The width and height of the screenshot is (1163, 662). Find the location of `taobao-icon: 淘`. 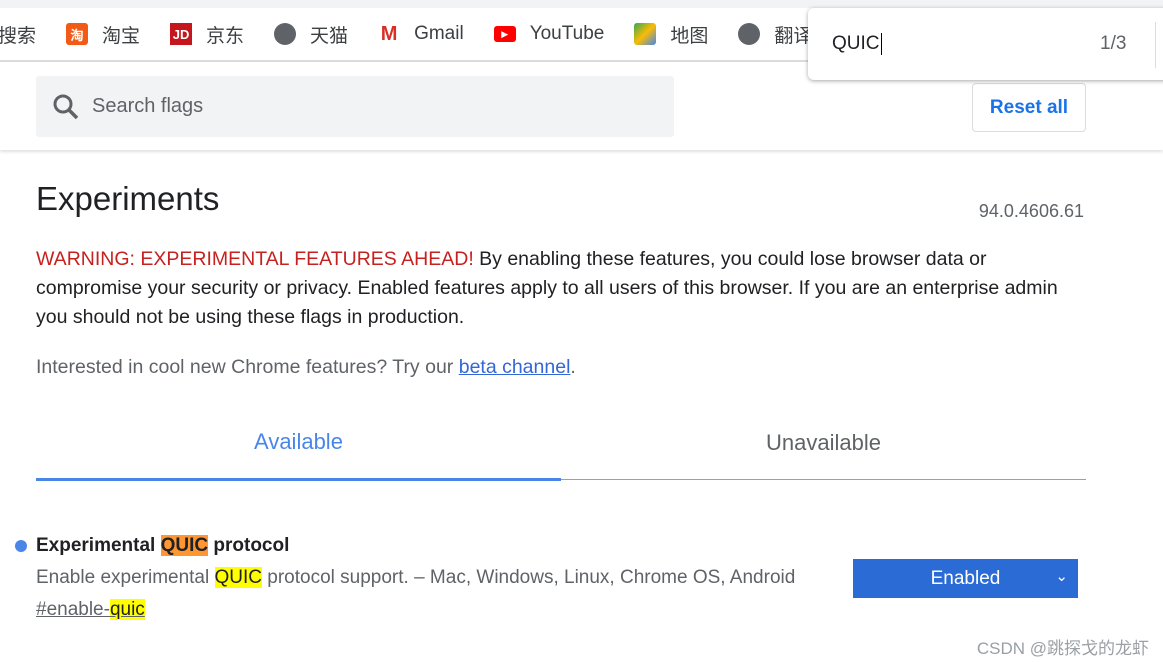

taobao-icon: 淘 is located at coordinates (77, 34).